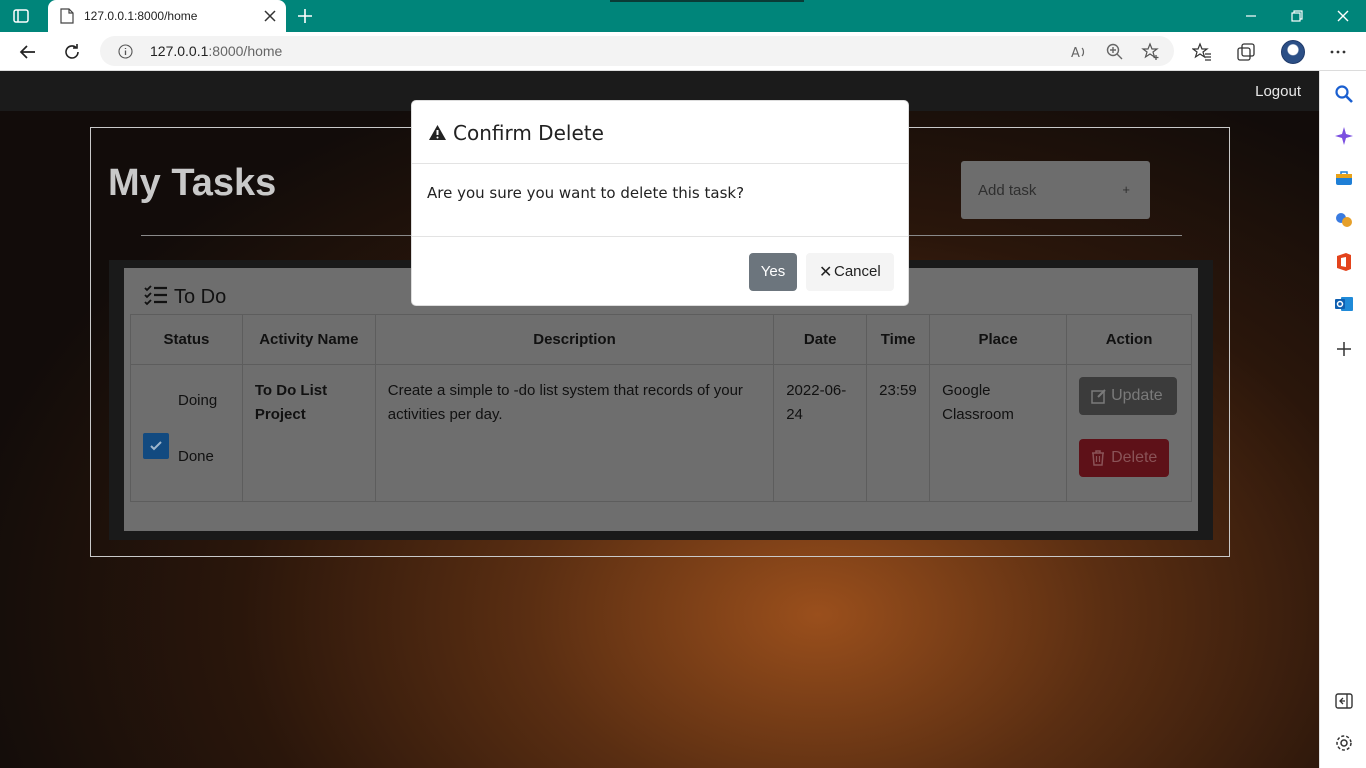 Image resolution: width=1366 pixels, height=768 pixels. I want to click on logout-link: Logout, so click(1278, 91).